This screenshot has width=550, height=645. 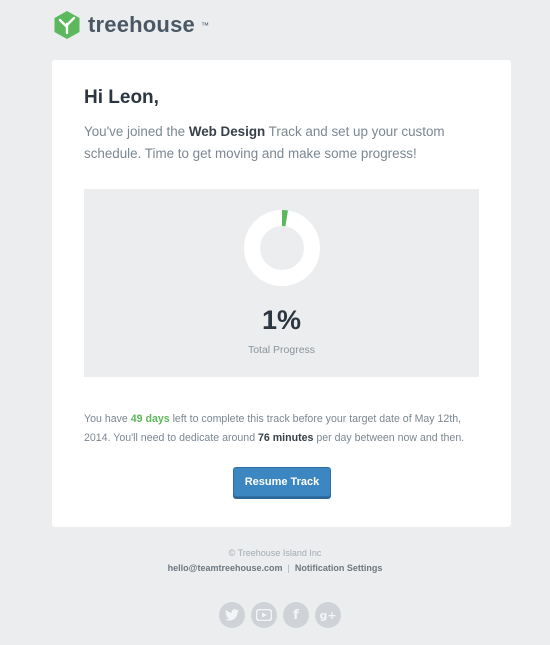 I want to click on progress-ring, so click(x=282, y=248).